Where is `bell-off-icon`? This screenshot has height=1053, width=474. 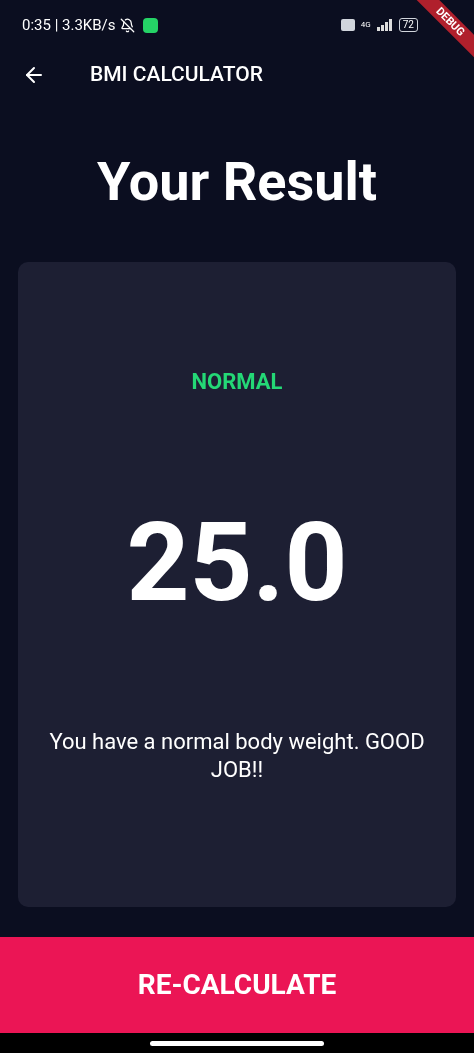 bell-off-icon is located at coordinates (127, 25).